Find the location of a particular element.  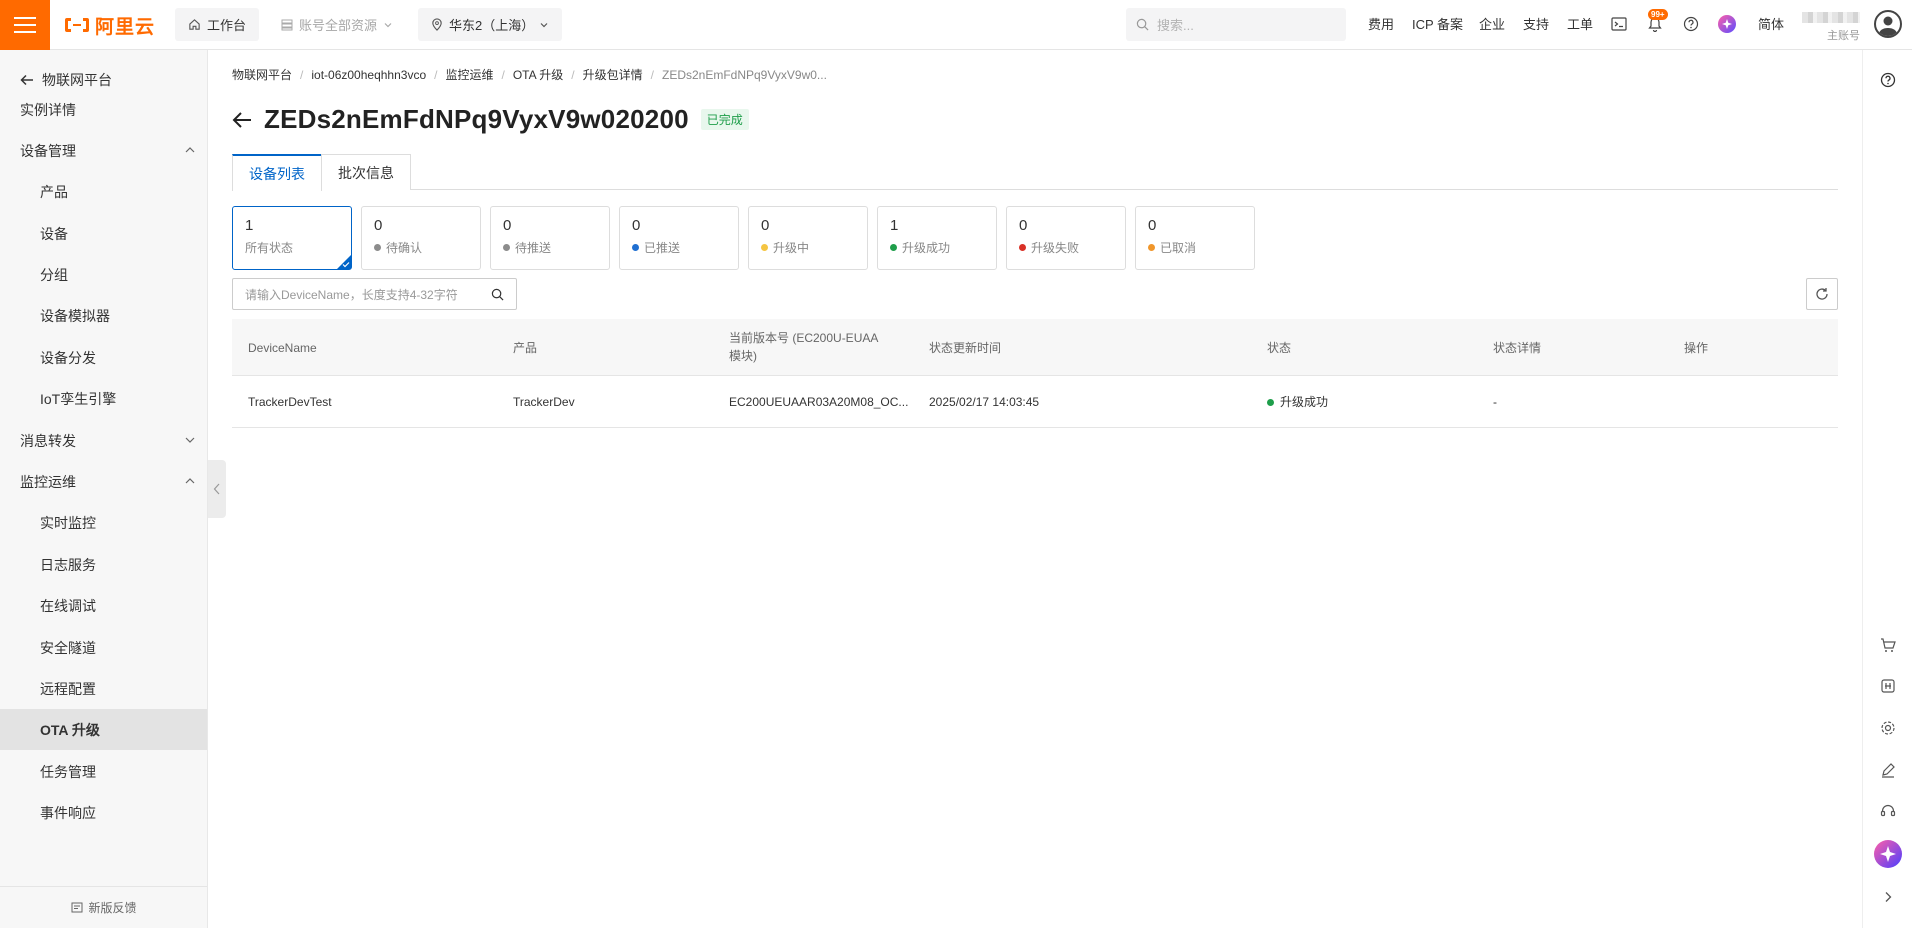

page-header: ZEDs2nEmFdNPq9VyxV9w020200 已完成 is located at coordinates (490, 119).